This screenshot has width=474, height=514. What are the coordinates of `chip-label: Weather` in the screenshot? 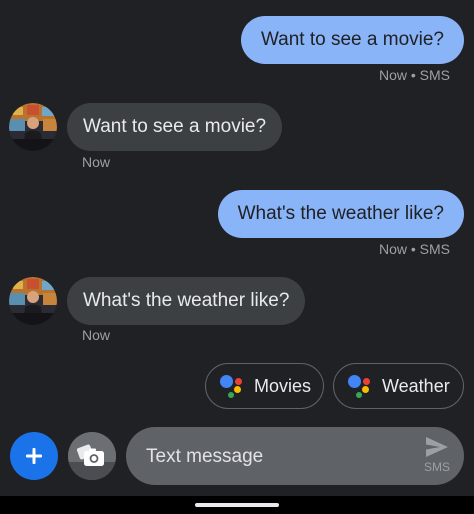 It's located at (416, 385).